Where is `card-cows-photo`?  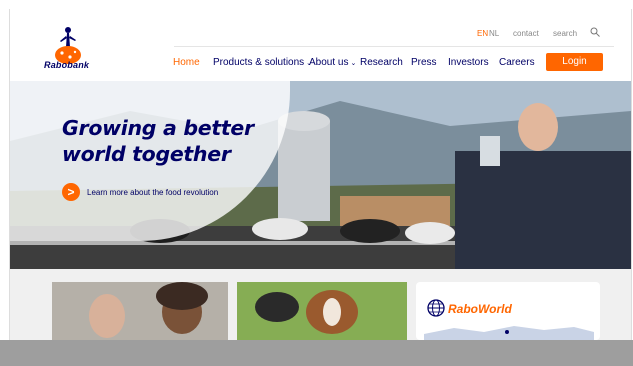 card-cows-photo is located at coordinates (322, 311).